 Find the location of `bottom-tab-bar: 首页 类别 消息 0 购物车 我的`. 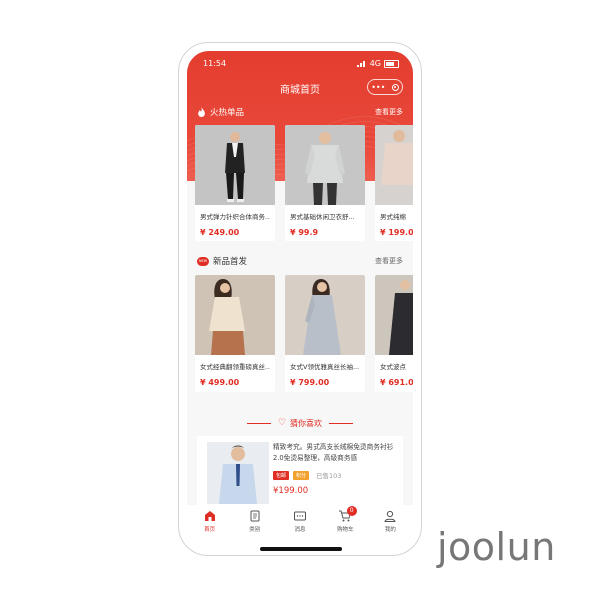

bottom-tab-bar: 首页 类别 消息 0 购物车 我的 is located at coordinates (300, 524).